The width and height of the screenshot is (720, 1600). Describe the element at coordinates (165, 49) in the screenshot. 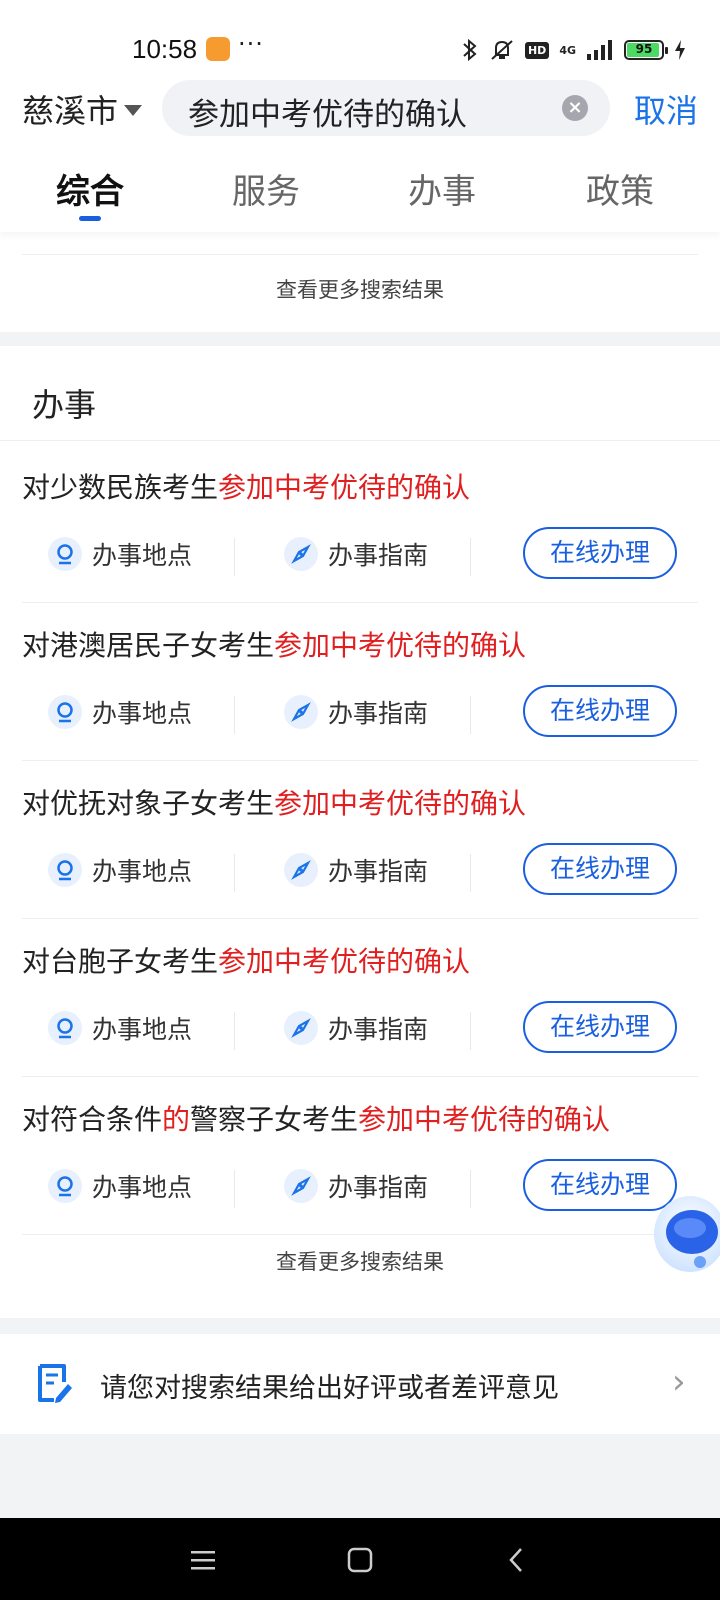

I see `status-time: 10:58` at that location.